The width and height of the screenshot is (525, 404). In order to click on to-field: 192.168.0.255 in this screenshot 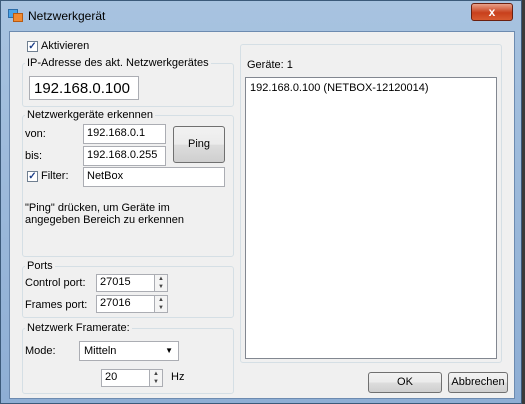, I will do `click(124, 156)`.